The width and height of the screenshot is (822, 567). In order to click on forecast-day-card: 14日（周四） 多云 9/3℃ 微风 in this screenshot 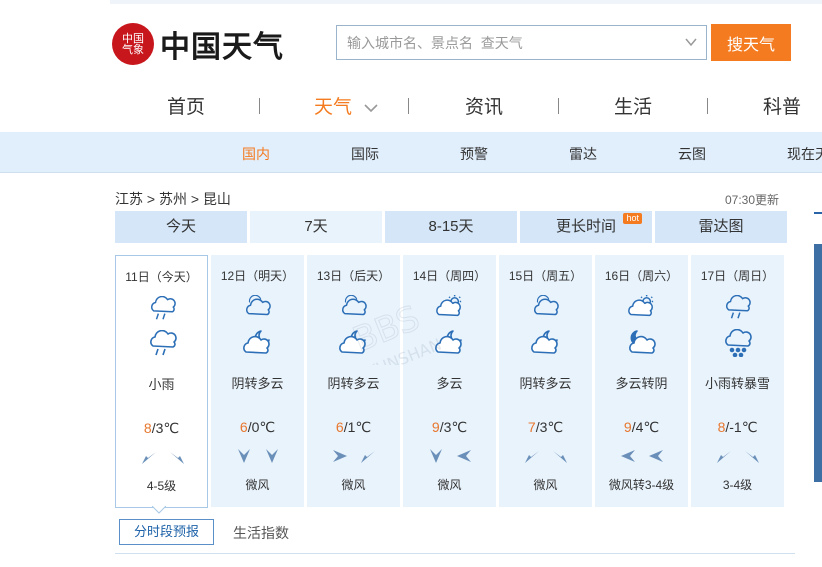, I will do `click(449, 381)`.